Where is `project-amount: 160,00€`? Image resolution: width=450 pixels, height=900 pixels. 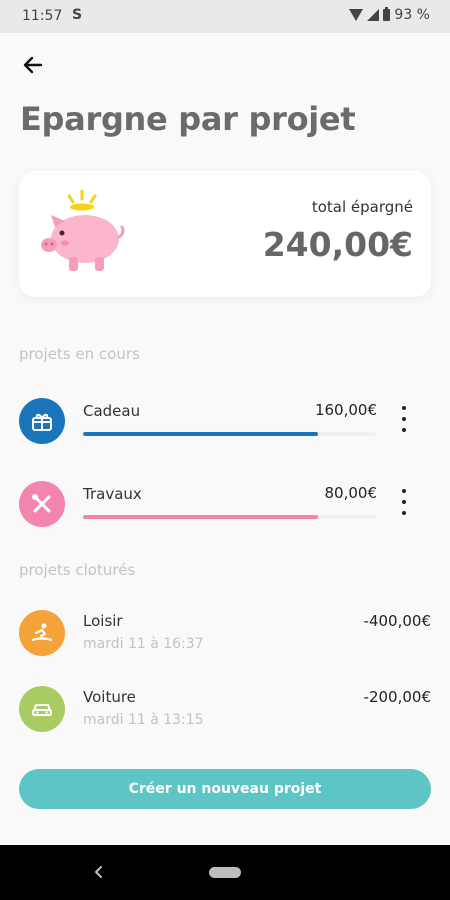
project-amount: 160,00€ is located at coordinates (345, 410).